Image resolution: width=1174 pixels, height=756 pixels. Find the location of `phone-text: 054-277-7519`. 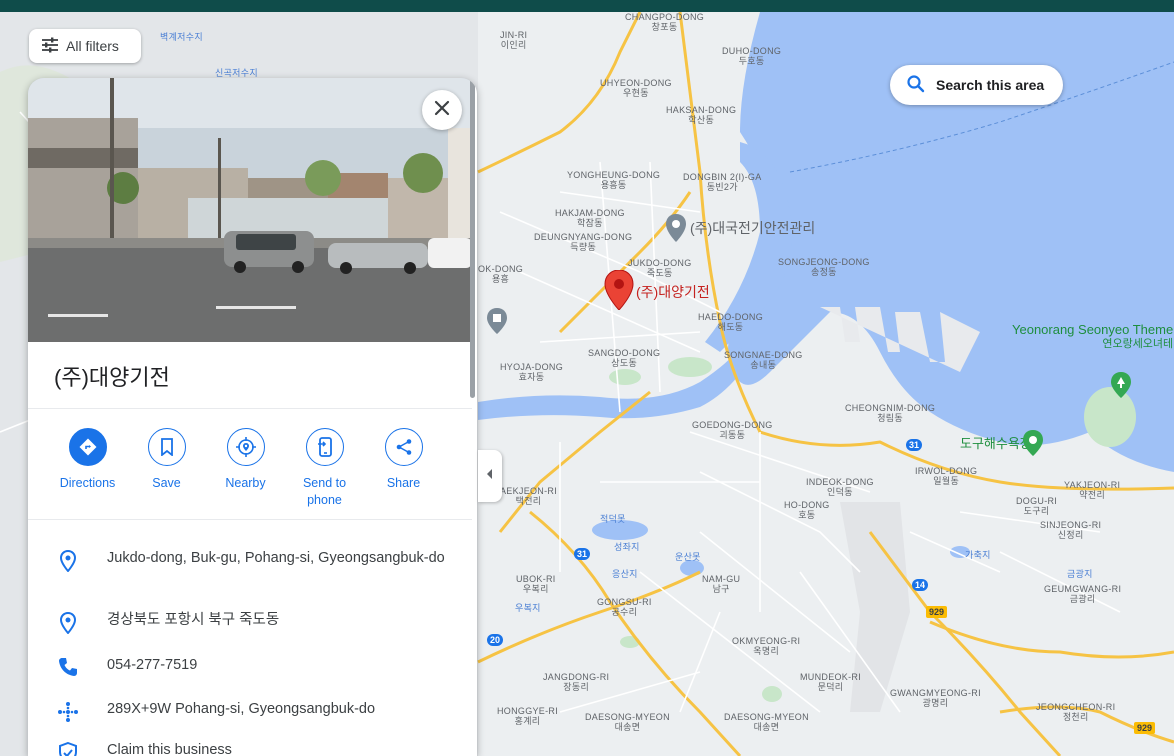

phone-text: 054-277-7519 is located at coordinates (152, 665).